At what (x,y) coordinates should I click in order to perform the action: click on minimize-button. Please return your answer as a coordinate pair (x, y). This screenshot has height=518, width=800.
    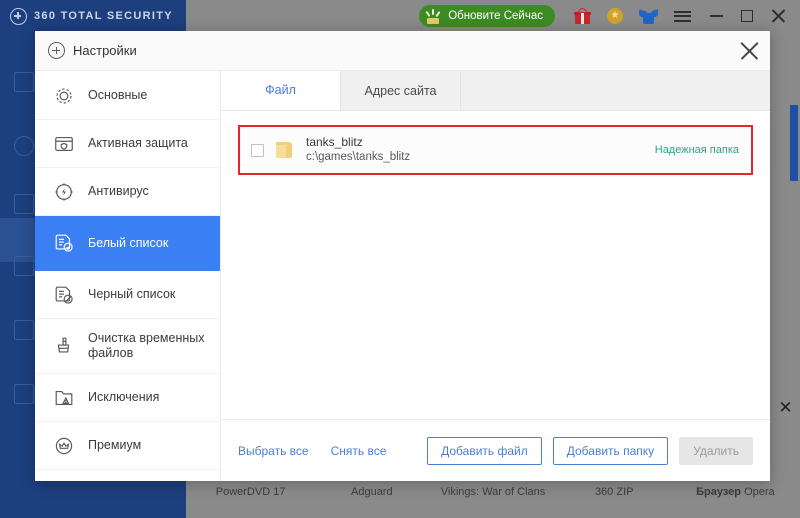
    Looking at the image, I should click on (716, 16).